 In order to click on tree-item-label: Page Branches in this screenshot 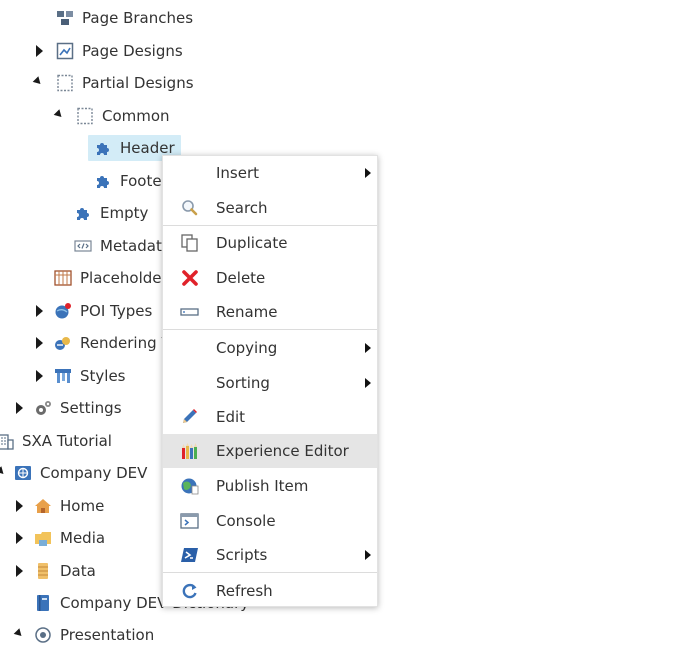, I will do `click(138, 18)`.